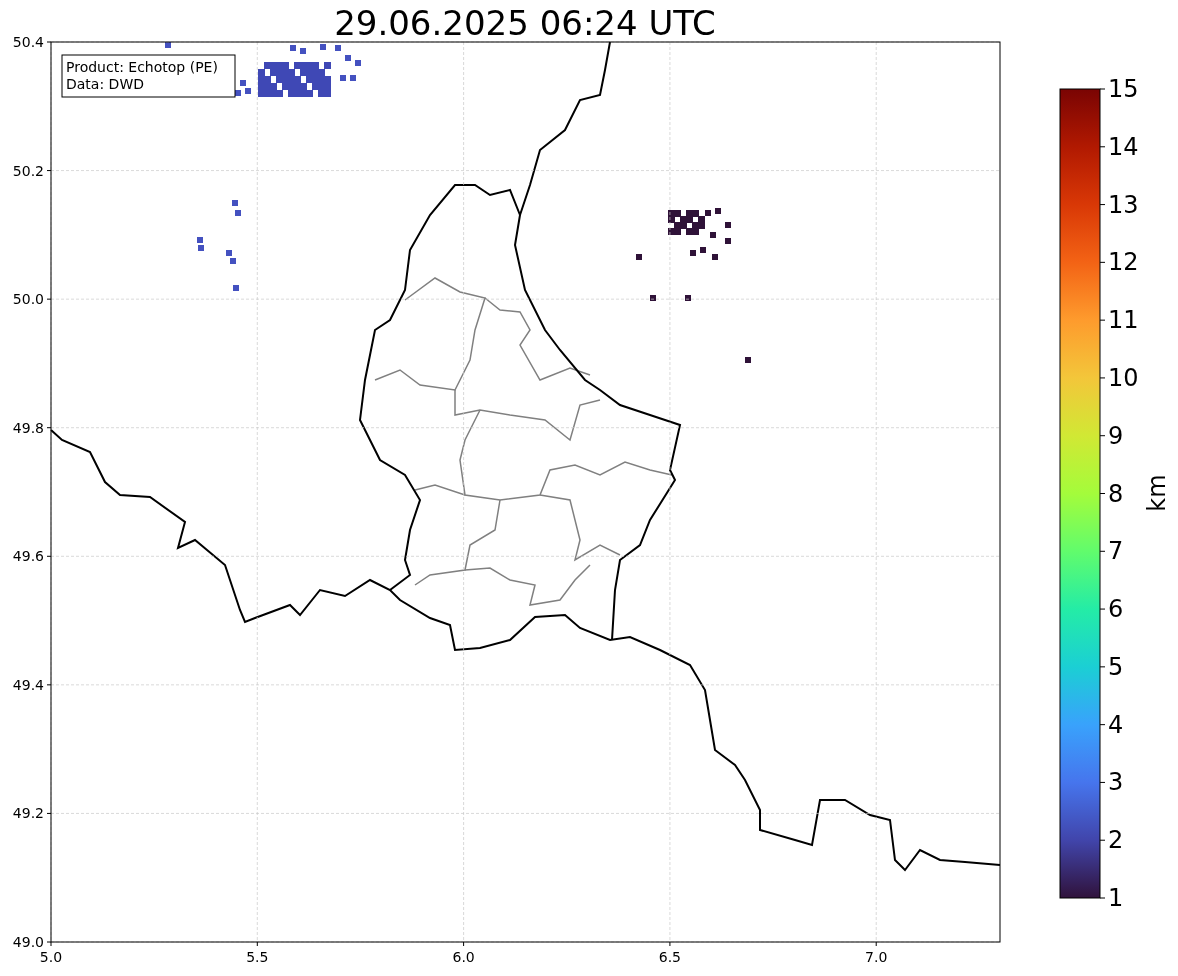 The height and width of the screenshot is (976, 1178). What do you see at coordinates (1123, 262) in the screenshot?
I see `colorbar-tick-label: 12` at bounding box center [1123, 262].